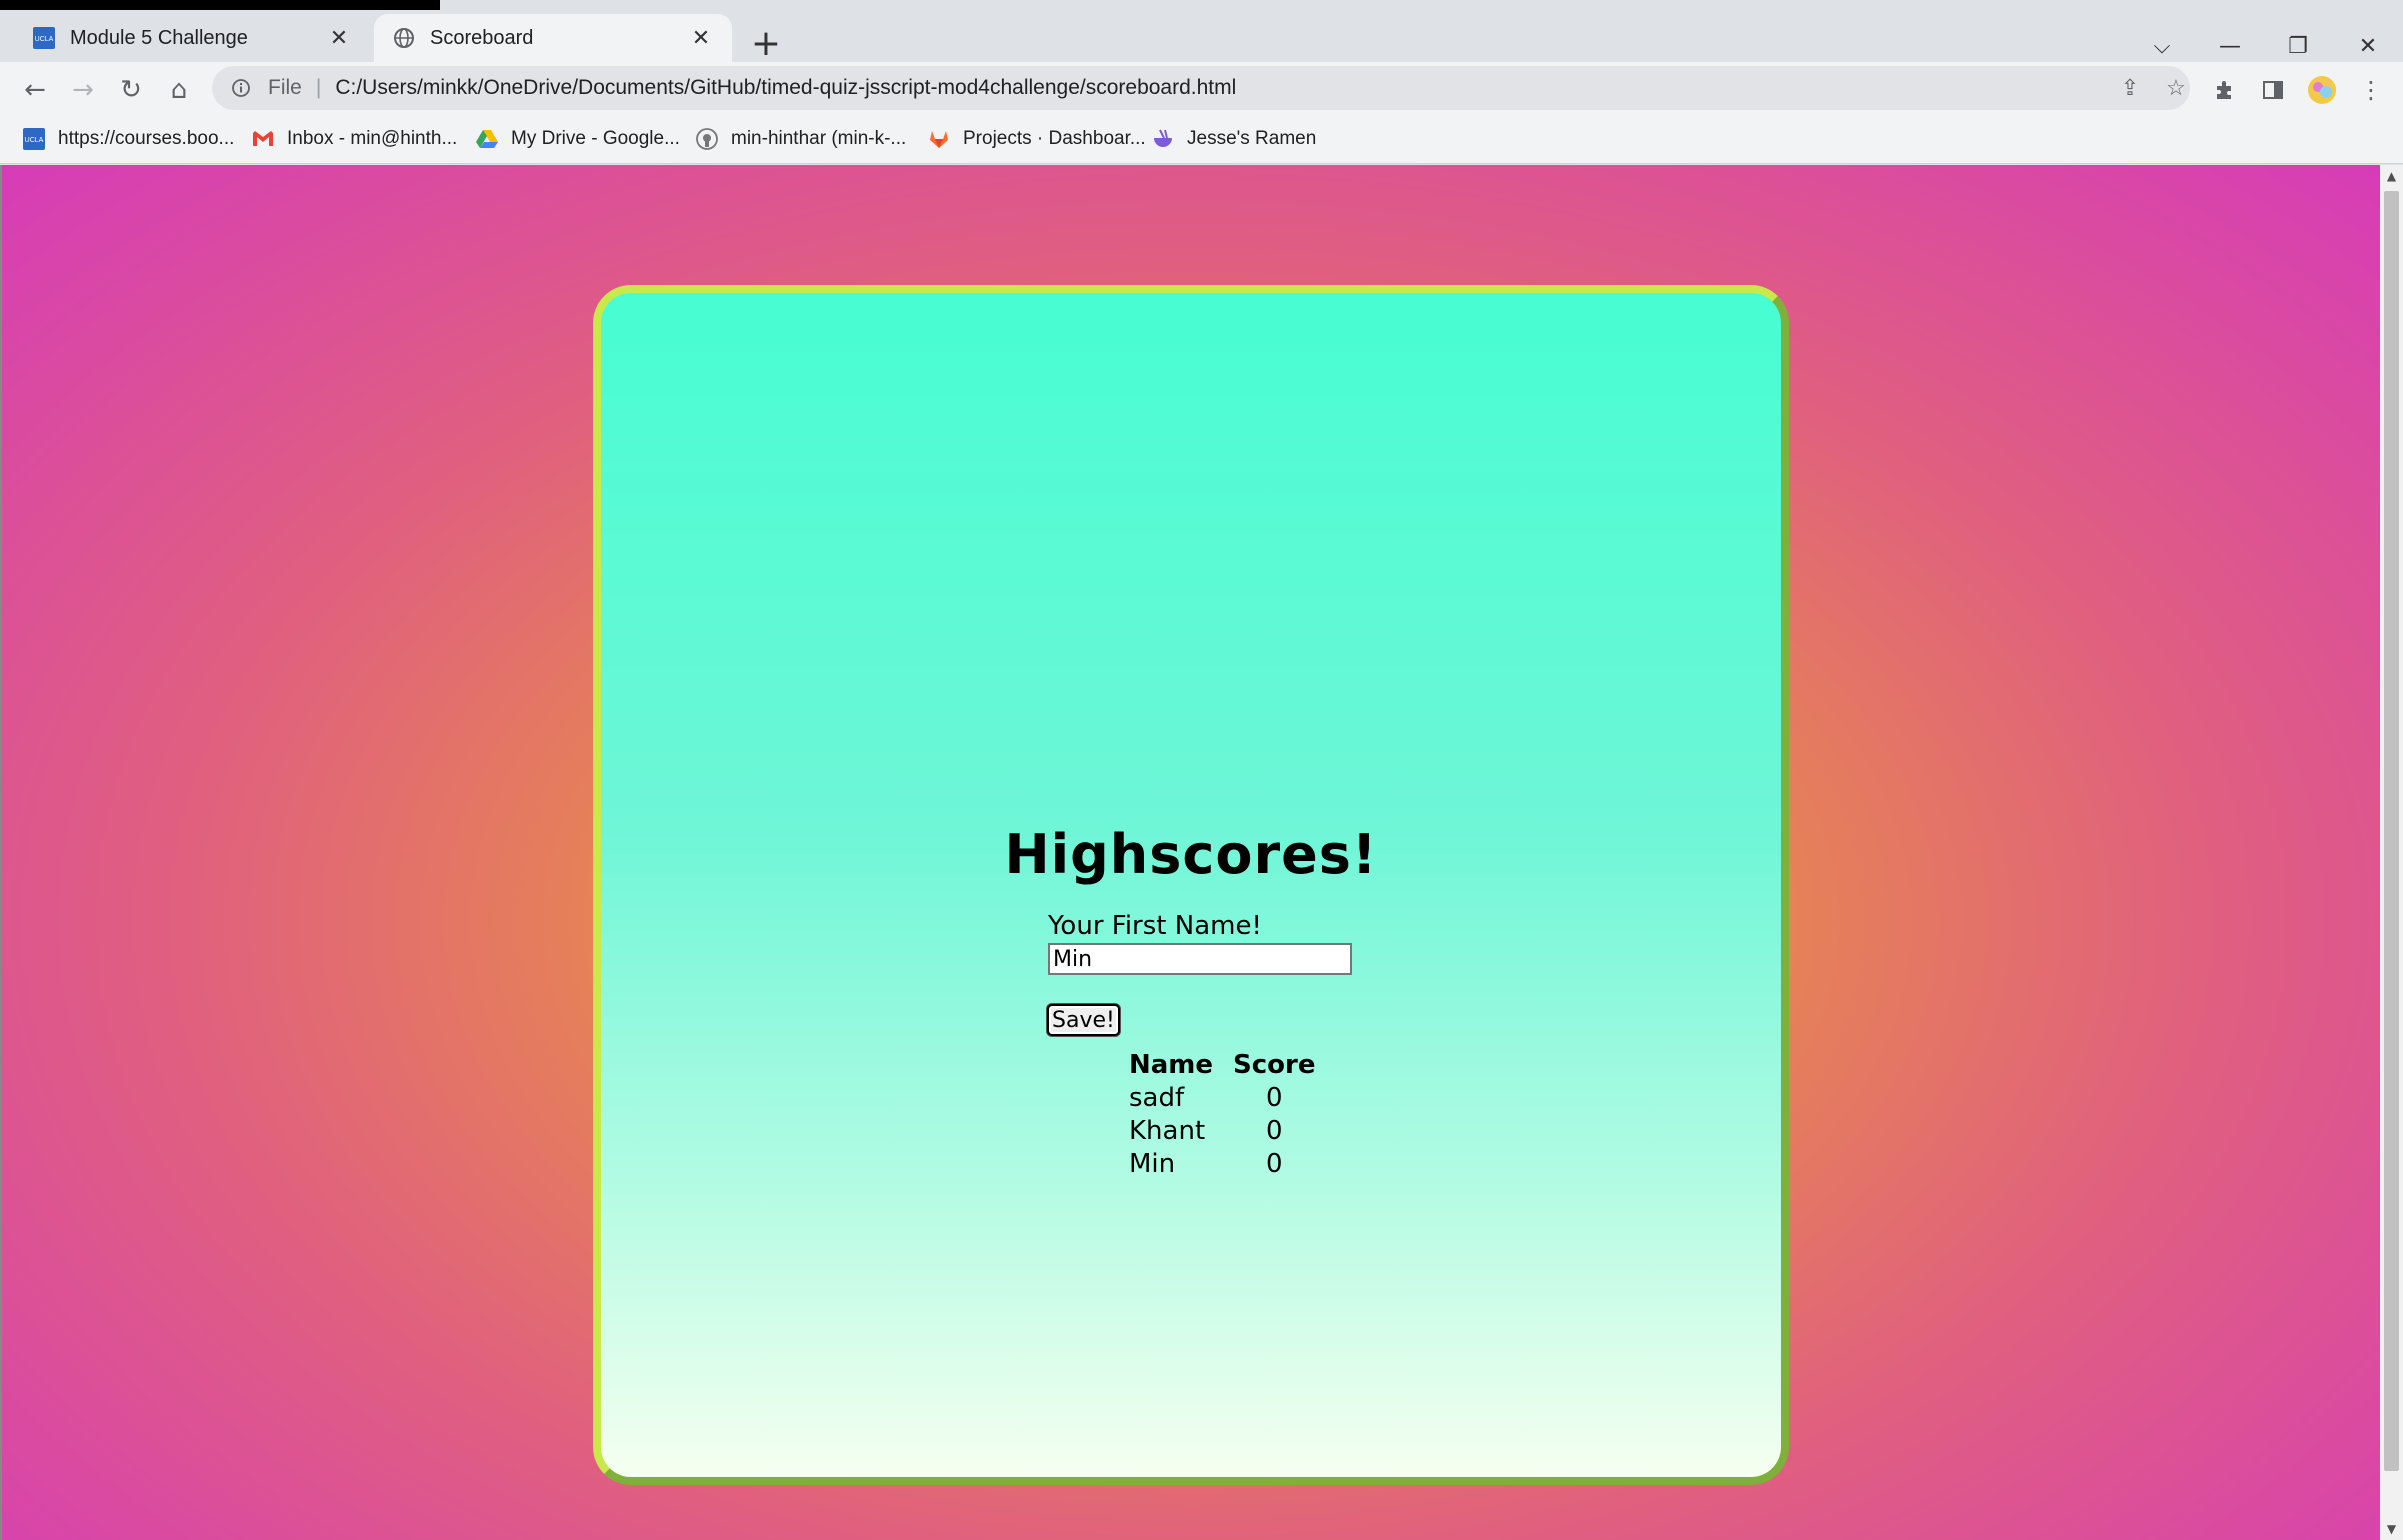 The width and height of the screenshot is (2403, 1540). Describe the element at coordinates (482, 37) in the screenshot. I see `tab-title: Scoreboard` at that location.